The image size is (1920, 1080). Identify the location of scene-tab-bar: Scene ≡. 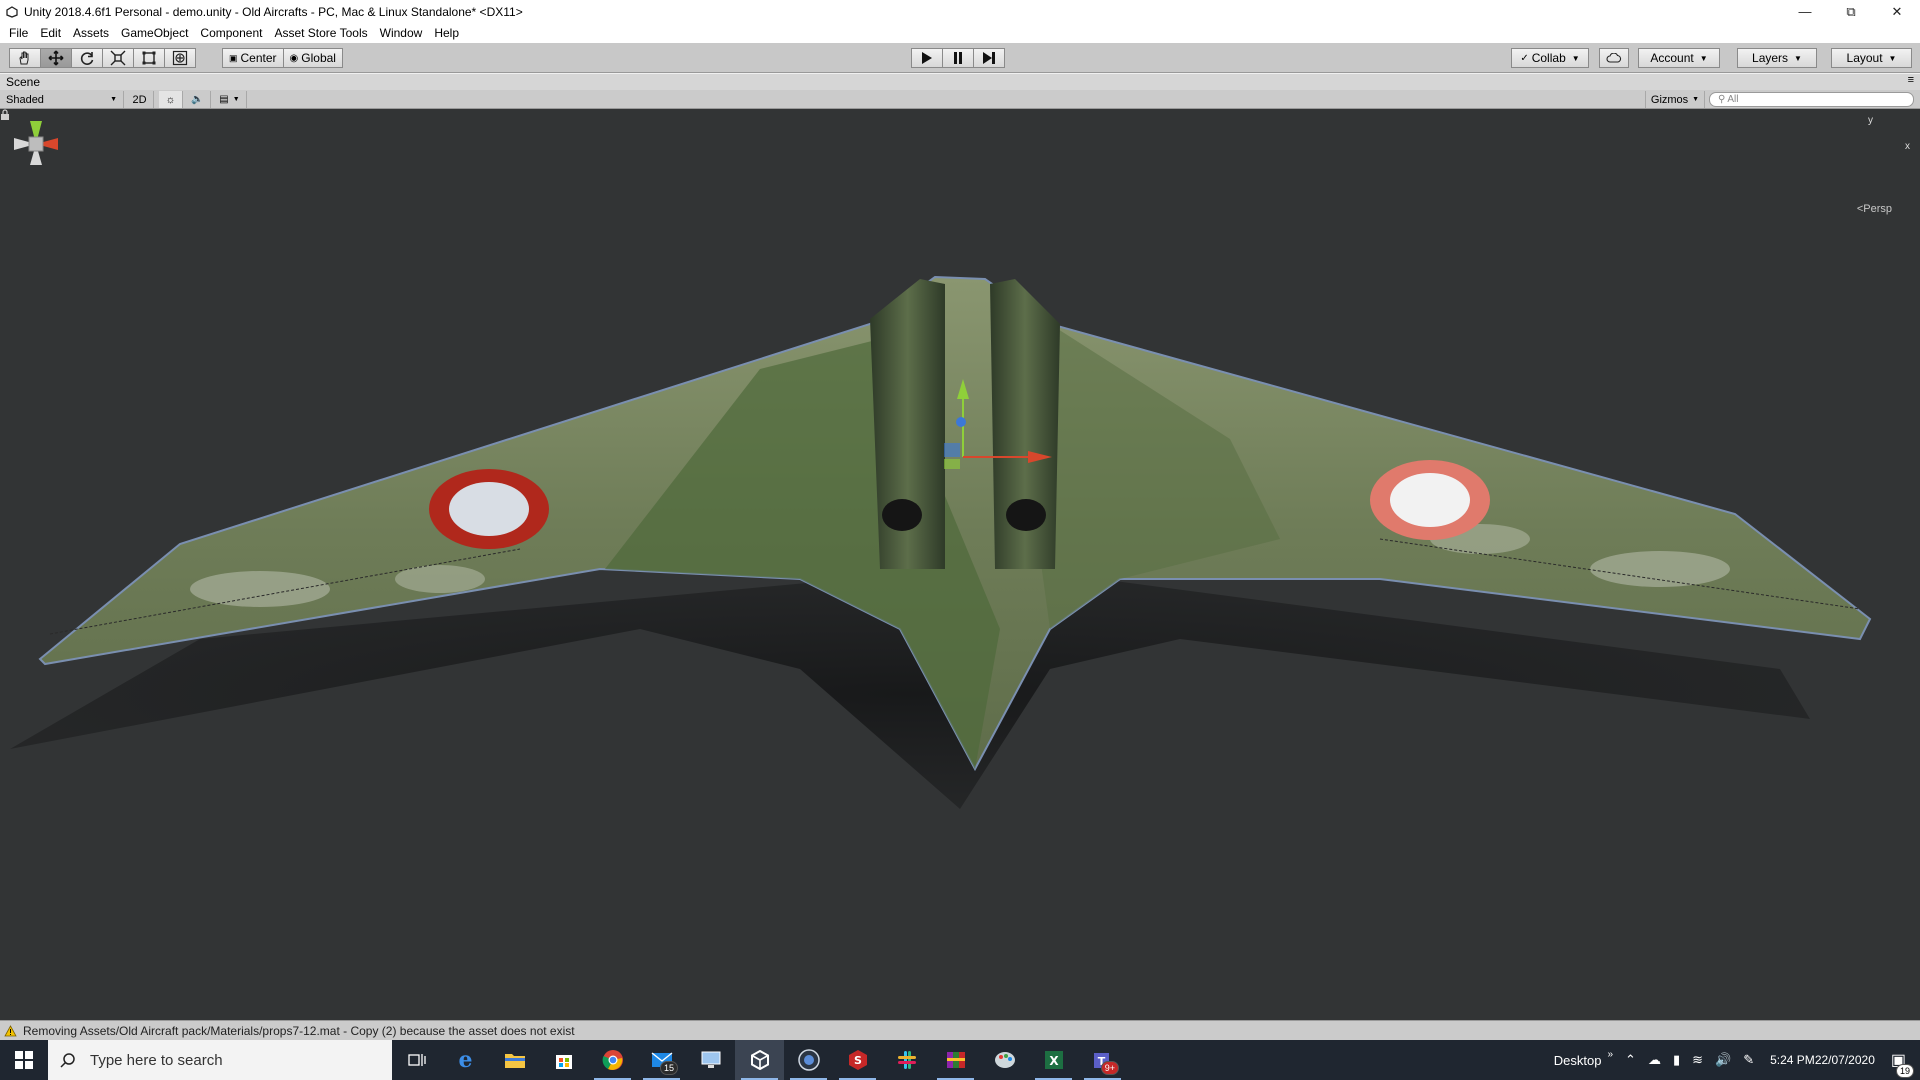
(960, 82).